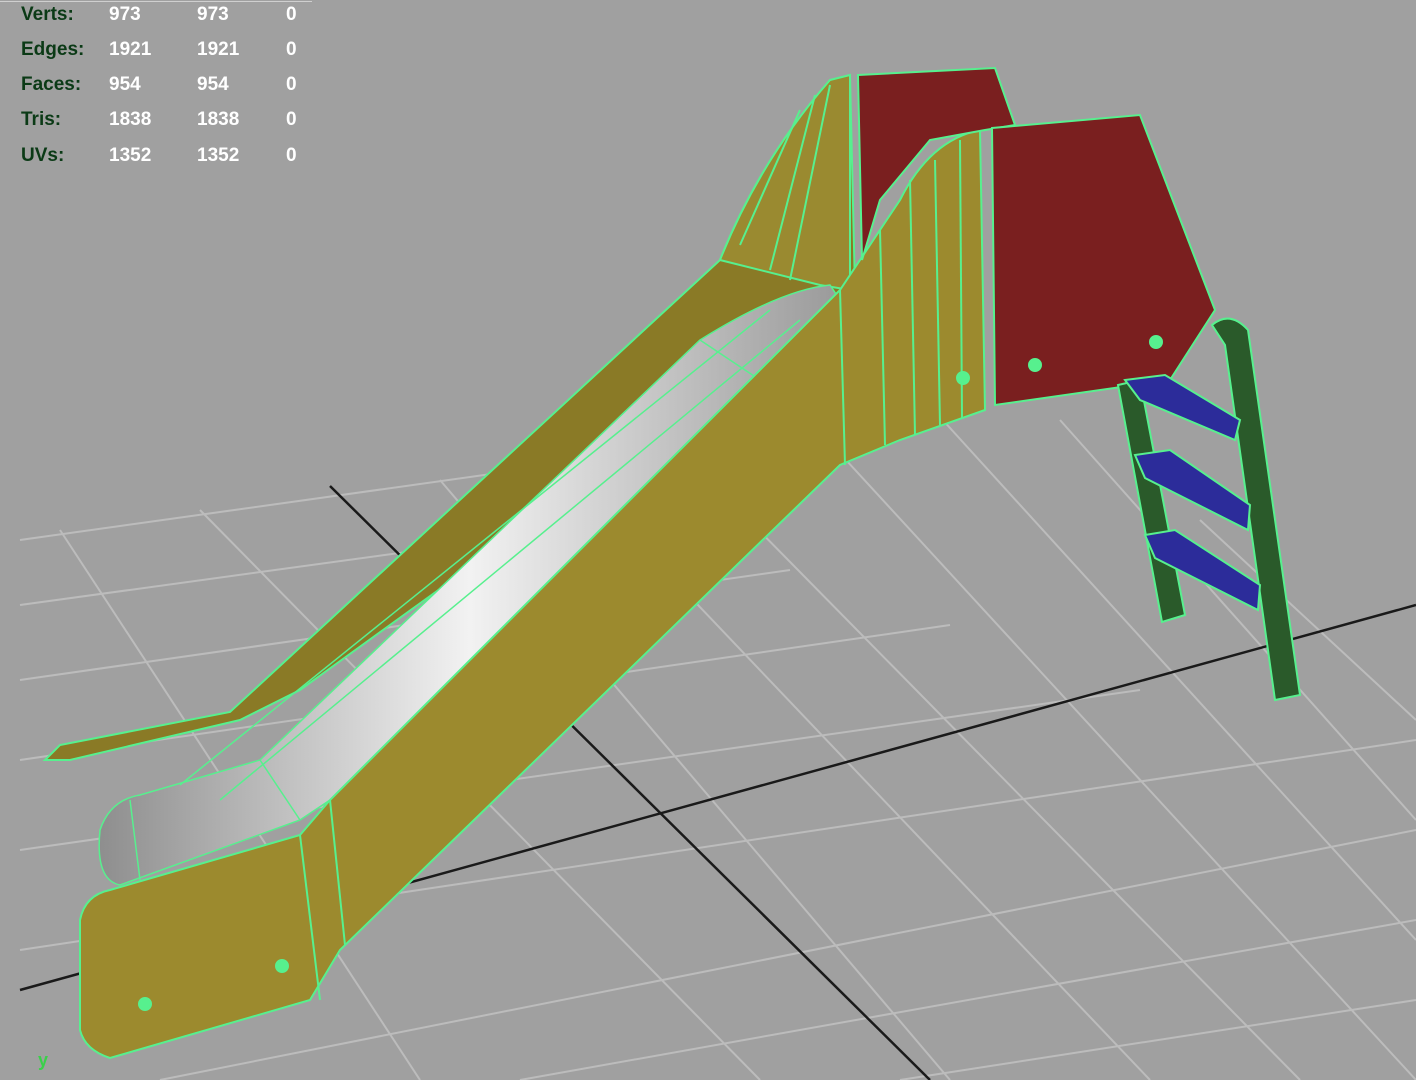 Image resolution: width=1416 pixels, height=1080 pixels. I want to click on hud-label: UVs:, so click(43, 155).